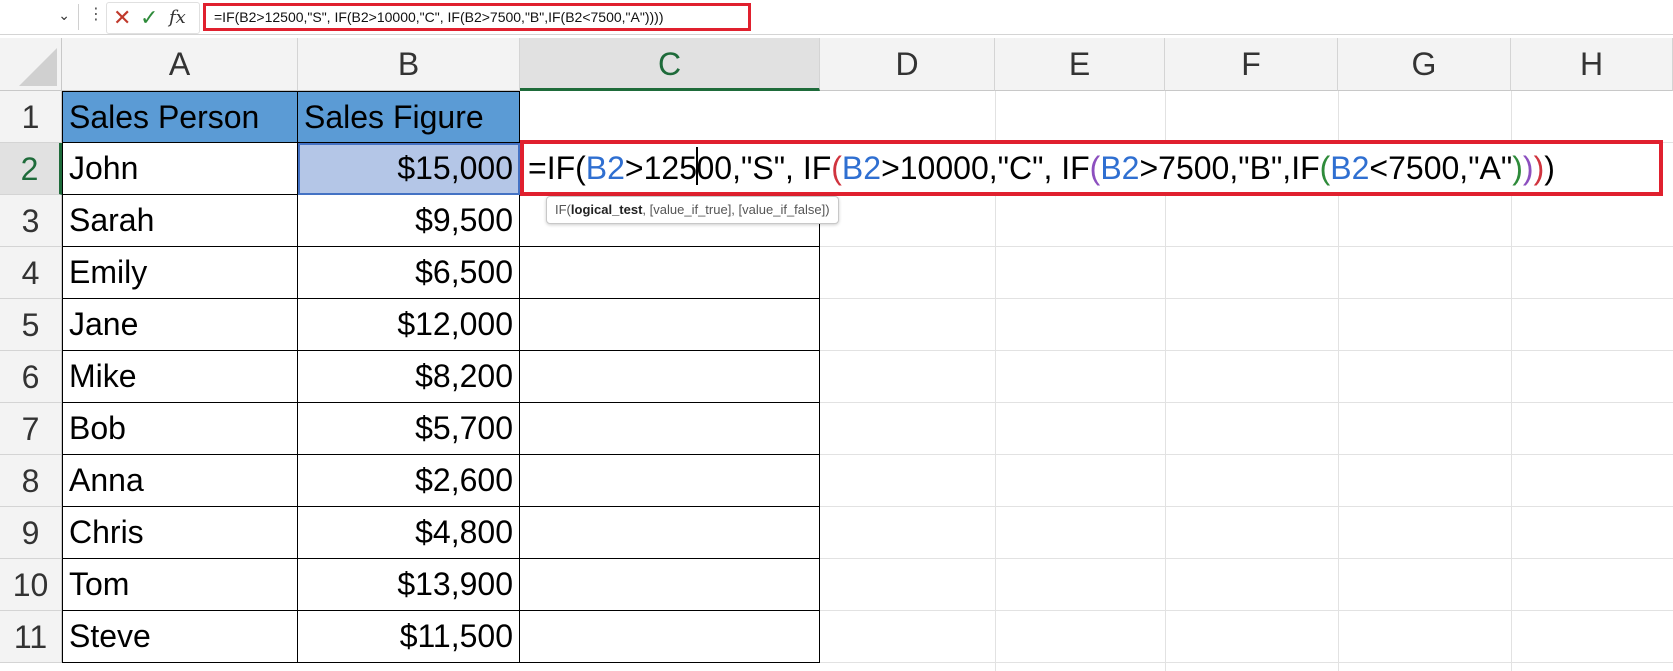 The image size is (1673, 671). What do you see at coordinates (1229, 168) in the screenshot?
I see `formula-text: >7500,"B",IF` at bounding box center [1229, 168].